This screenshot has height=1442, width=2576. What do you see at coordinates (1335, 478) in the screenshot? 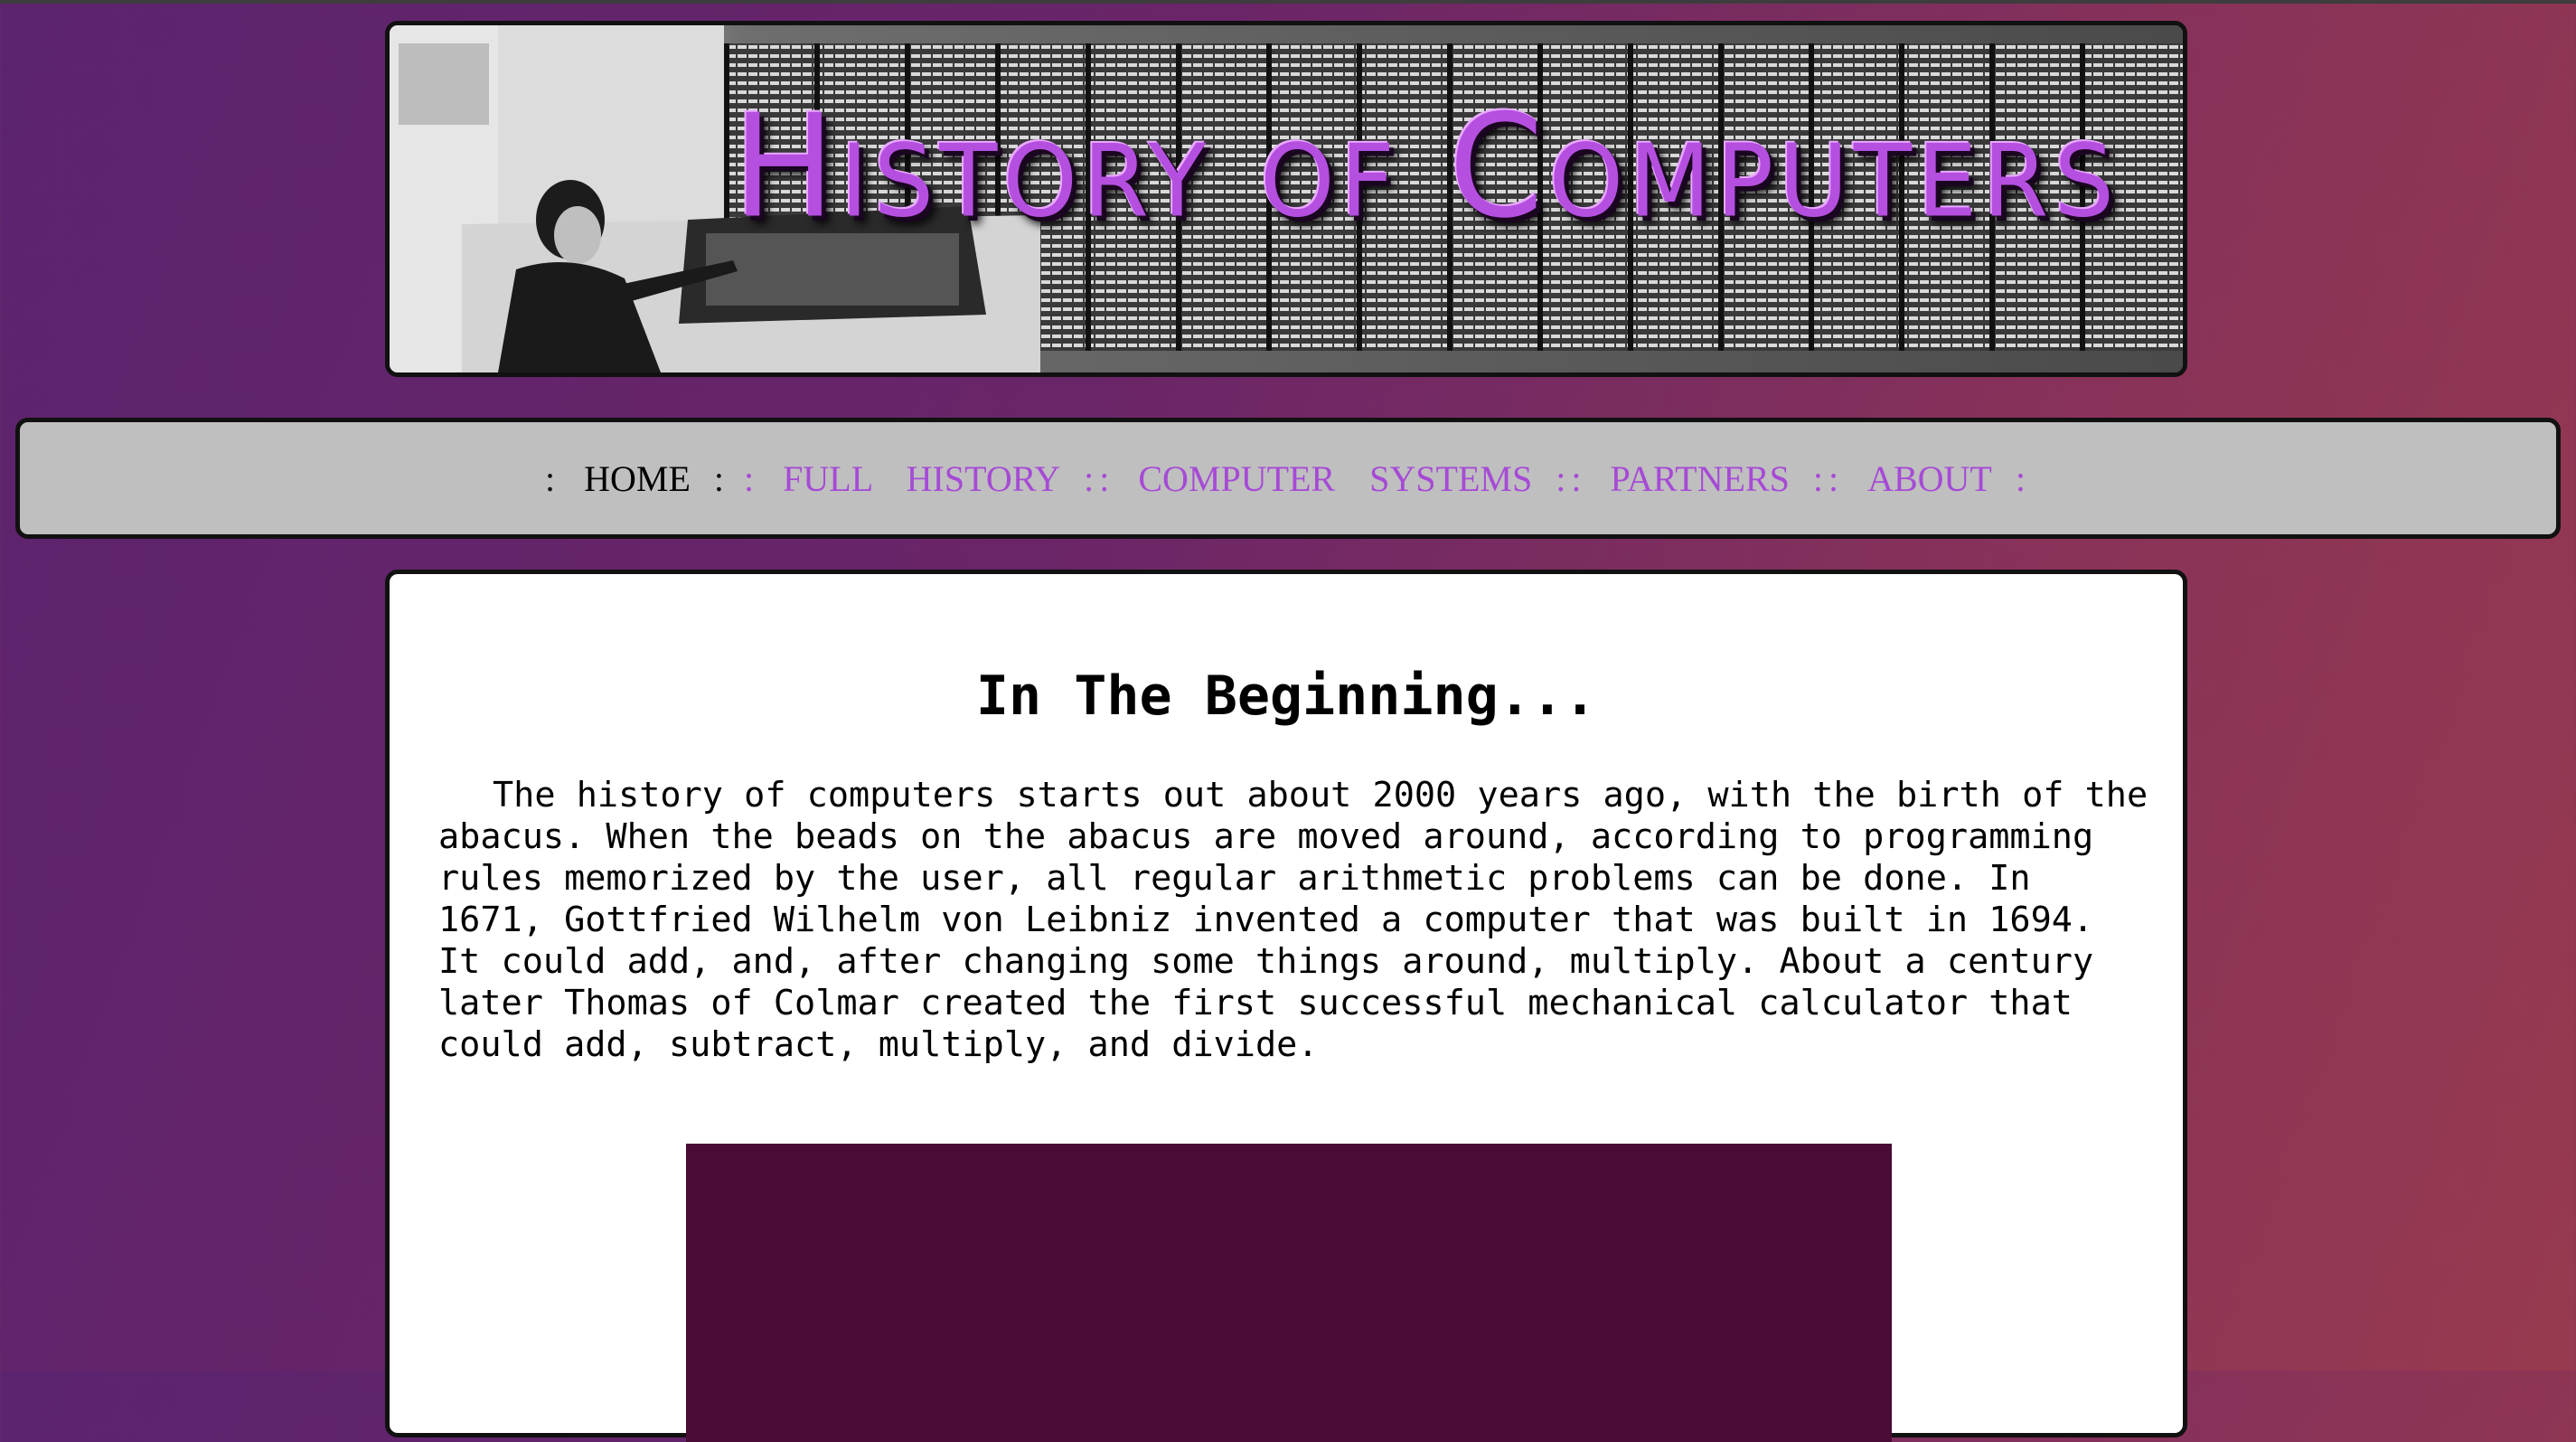
I see `nav-item-computer-systems: COMPUTER SYSTEMS` at bounding box center [1335, 478].